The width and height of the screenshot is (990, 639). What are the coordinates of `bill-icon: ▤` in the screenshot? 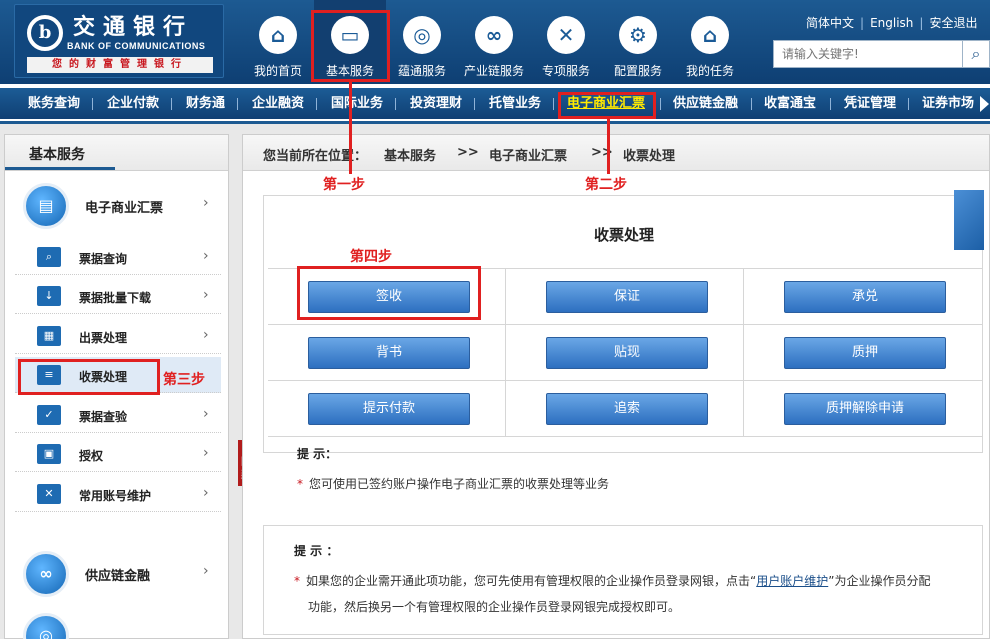 It's located at (46, 206).